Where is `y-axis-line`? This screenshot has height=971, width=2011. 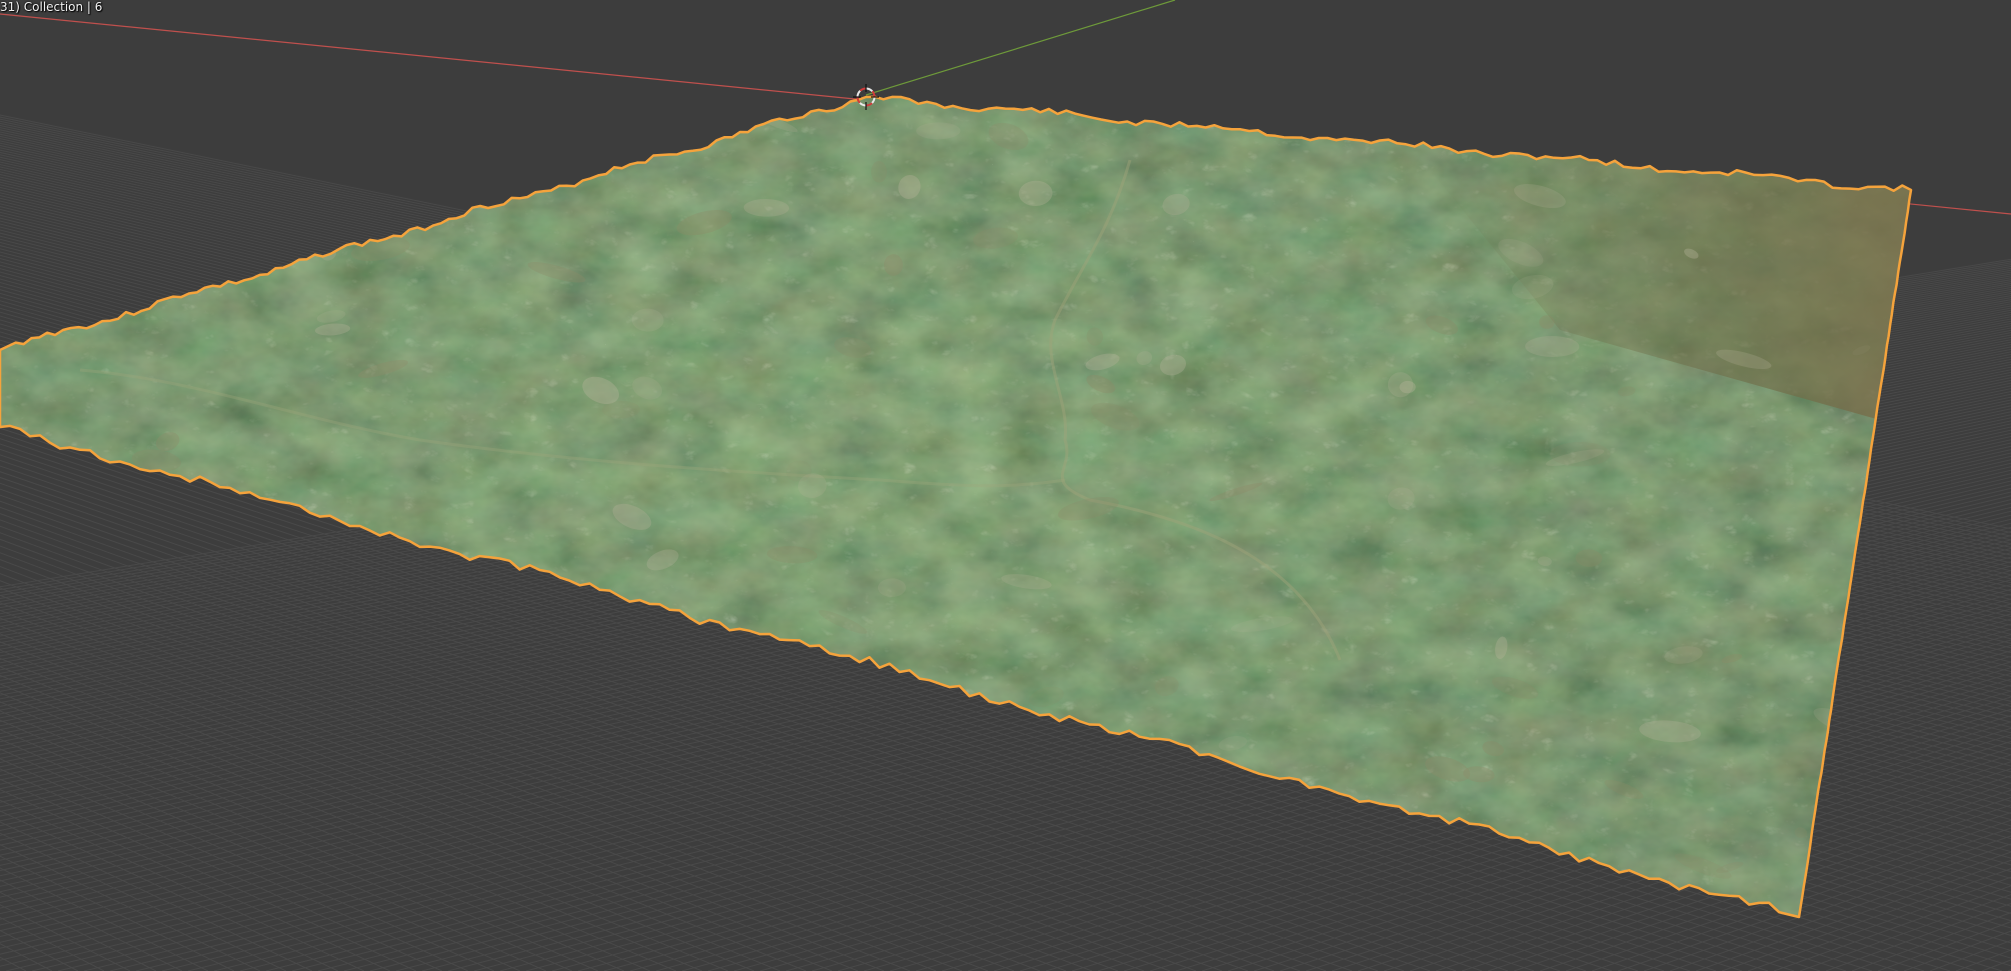 y-axis-line is located at coordinates (1020, 48).